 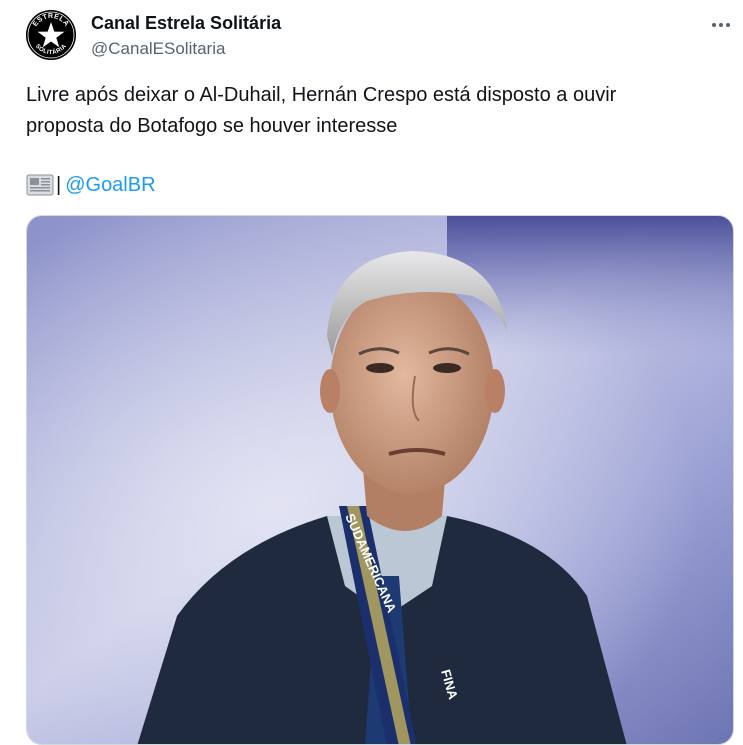 What do you see at coordinates (158, 49) in the screenshot?
I see `user-handle: @CanalESolitaria` at bounding box center [158, 49].